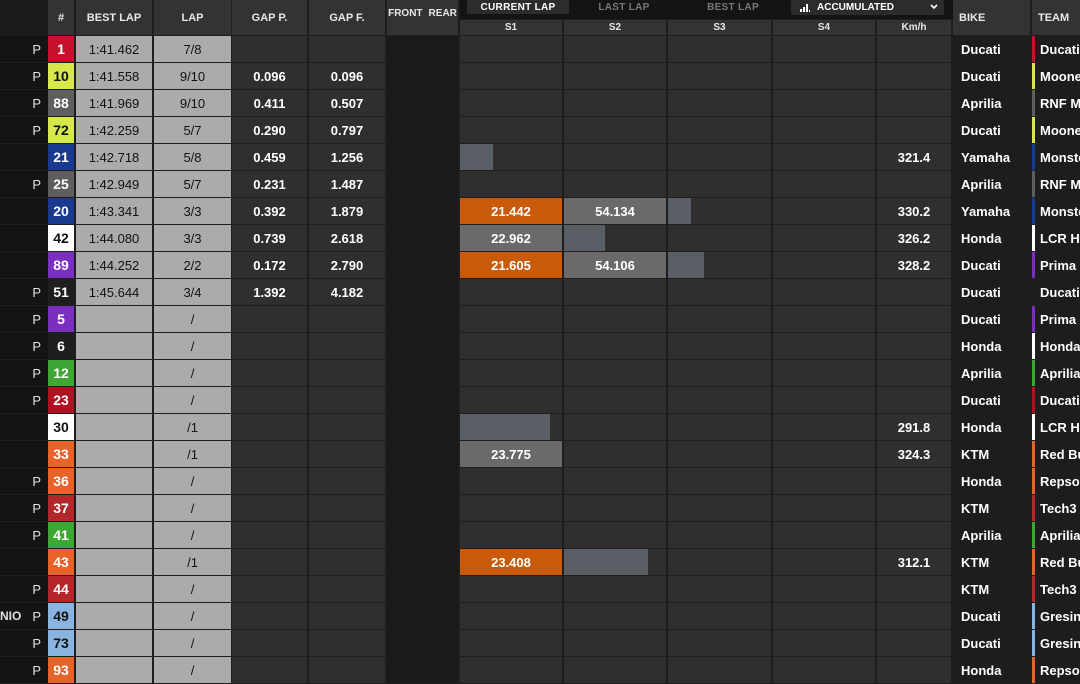 The height and width of the screenshot is (684, 1080). Describe the element at coordinates (540, 616) in the screenshot. I see `table-row: NIO P 49 / Ducati Gresini` at that location.